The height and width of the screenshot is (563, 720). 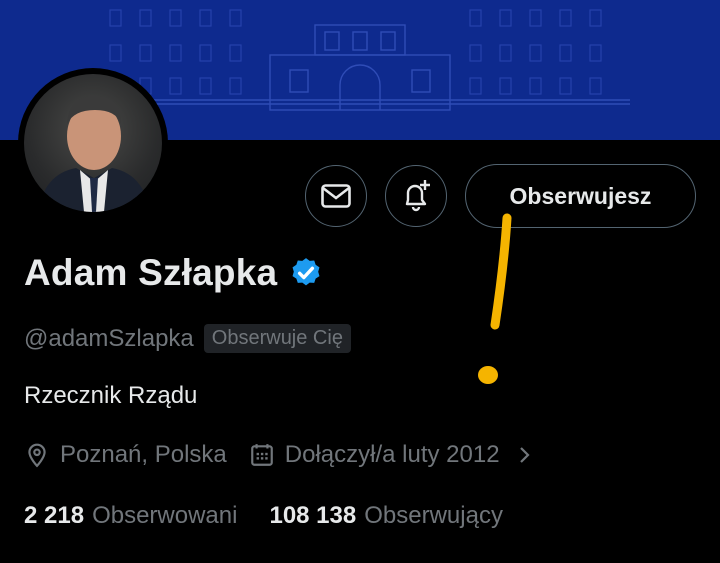 I want to click on display-name: Adam Szłapka, so click(x=151, y=272).